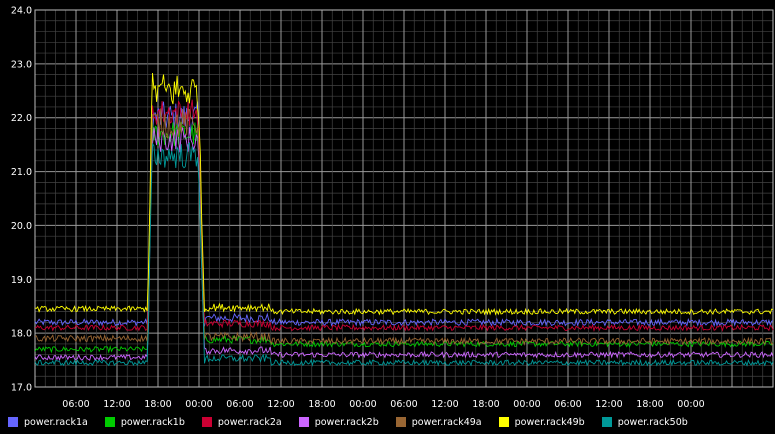 This screenshot has height=434, width=775. I want to click on legend-label: power.rack1b, so click(152, 422).